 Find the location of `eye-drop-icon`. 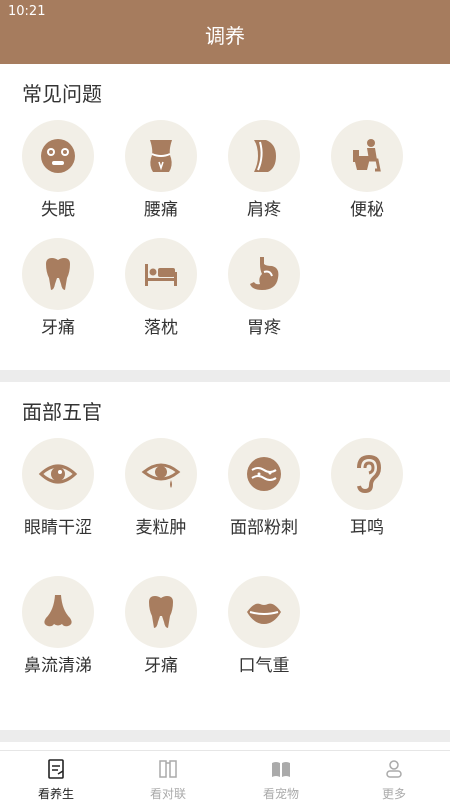

eye-drop-icon is located at coordinates (161, 475).